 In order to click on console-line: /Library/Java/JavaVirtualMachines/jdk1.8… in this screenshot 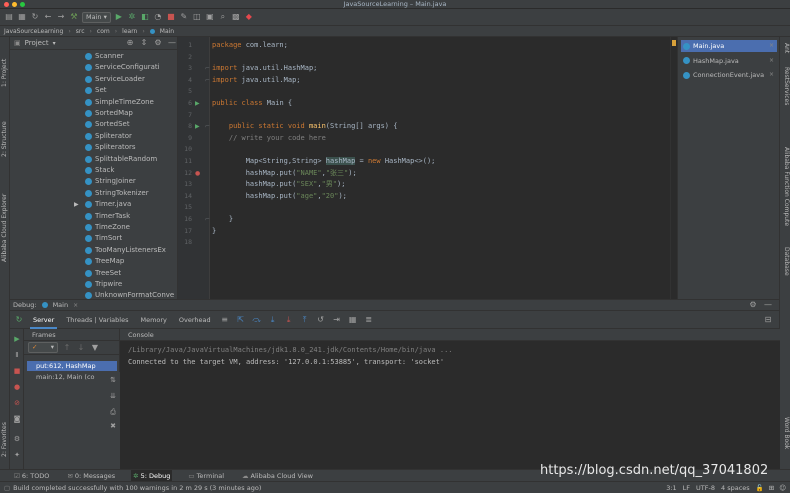, I will do `click(290, 350)`.